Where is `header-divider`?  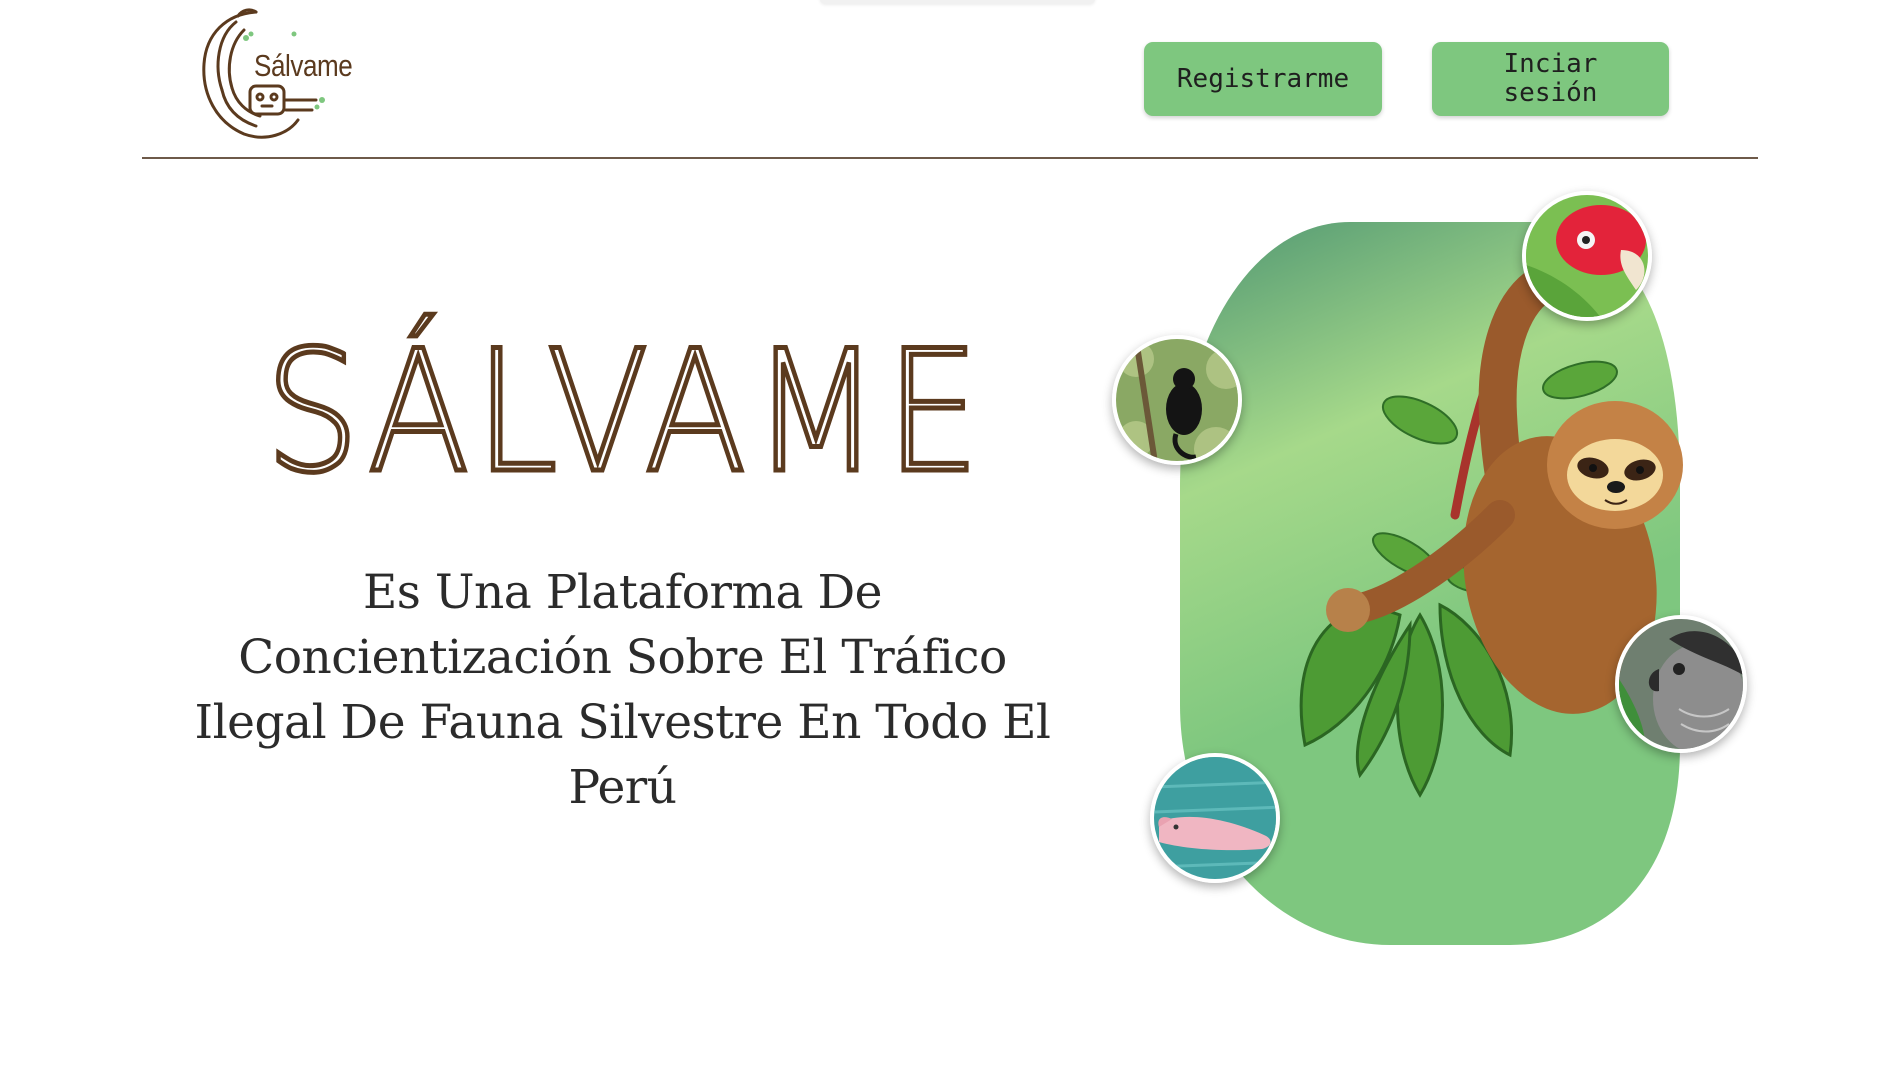 header-divider is located at coordinates (950, 158).